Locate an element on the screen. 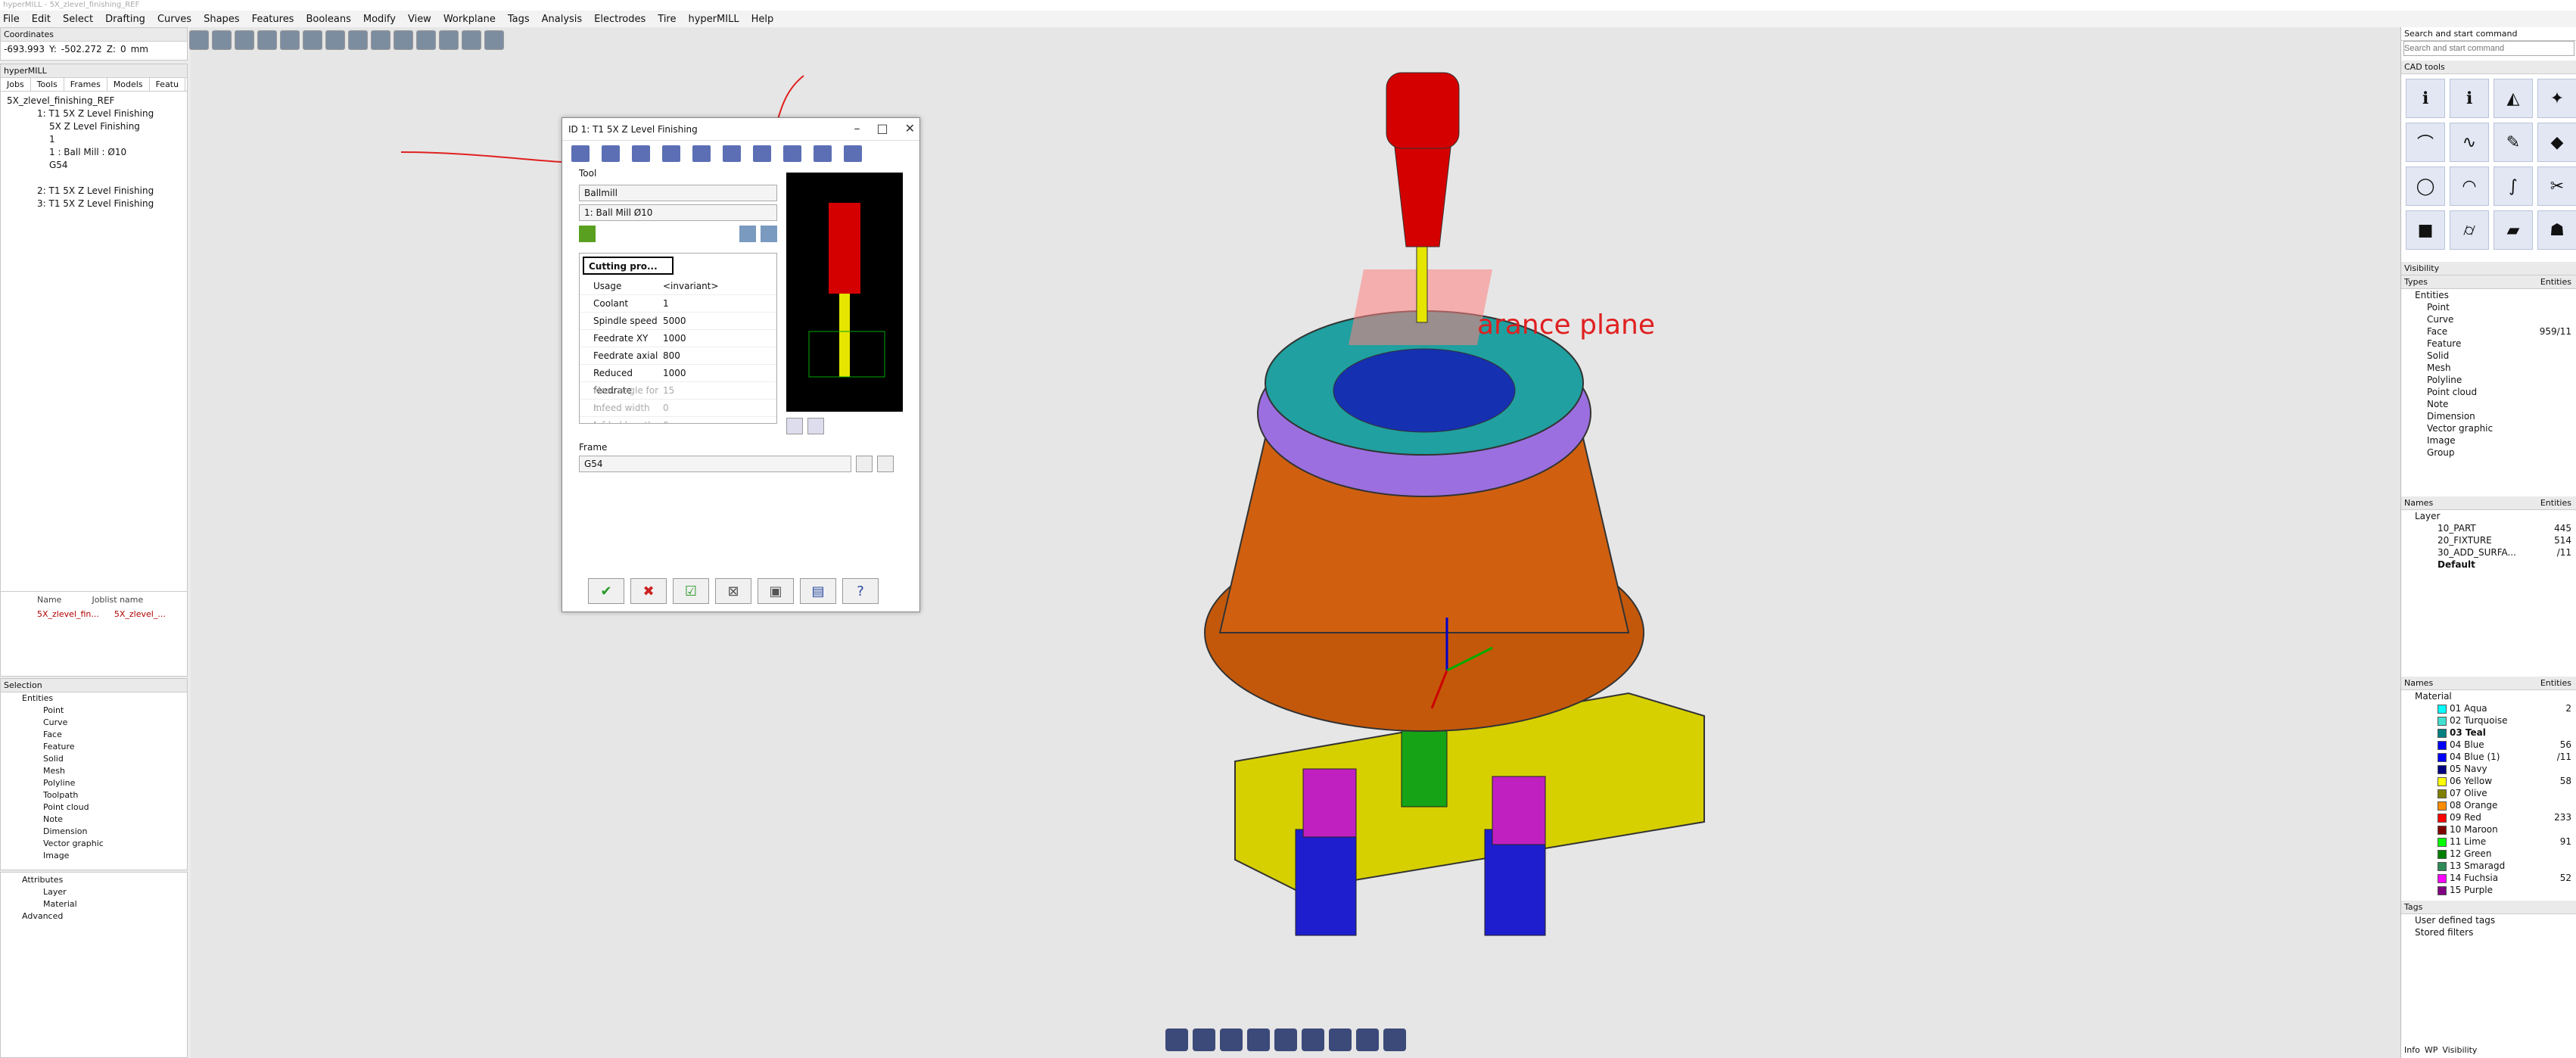 This screenshot has width=2576, height=1058. tool-tab-icon is located at coordinates (580, 153).